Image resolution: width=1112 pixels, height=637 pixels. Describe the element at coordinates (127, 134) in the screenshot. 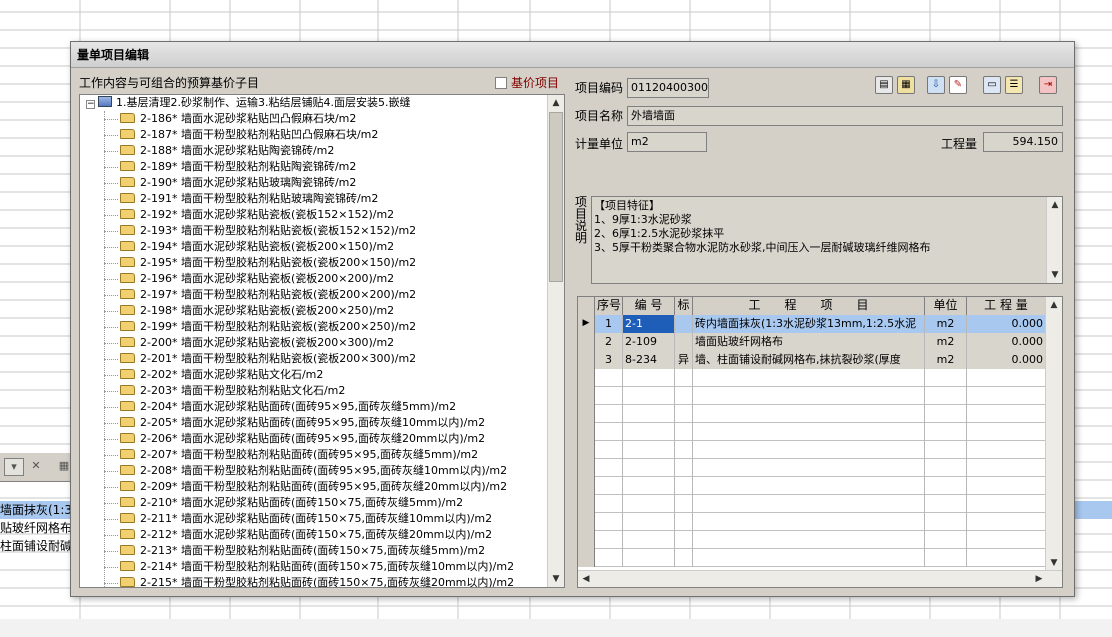

I see `folder-icon` at that location.